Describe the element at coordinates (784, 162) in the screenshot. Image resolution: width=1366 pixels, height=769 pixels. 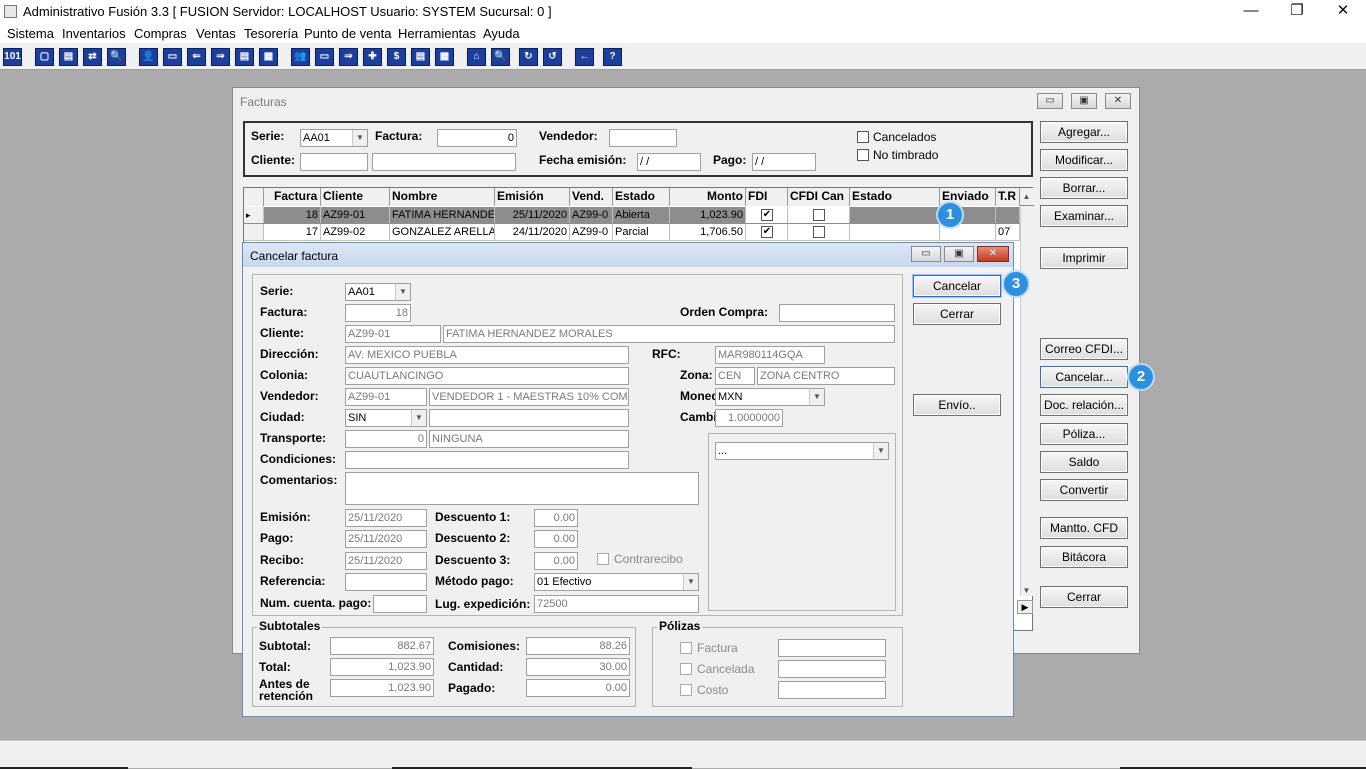
I see `pago-input: / /` at that location.